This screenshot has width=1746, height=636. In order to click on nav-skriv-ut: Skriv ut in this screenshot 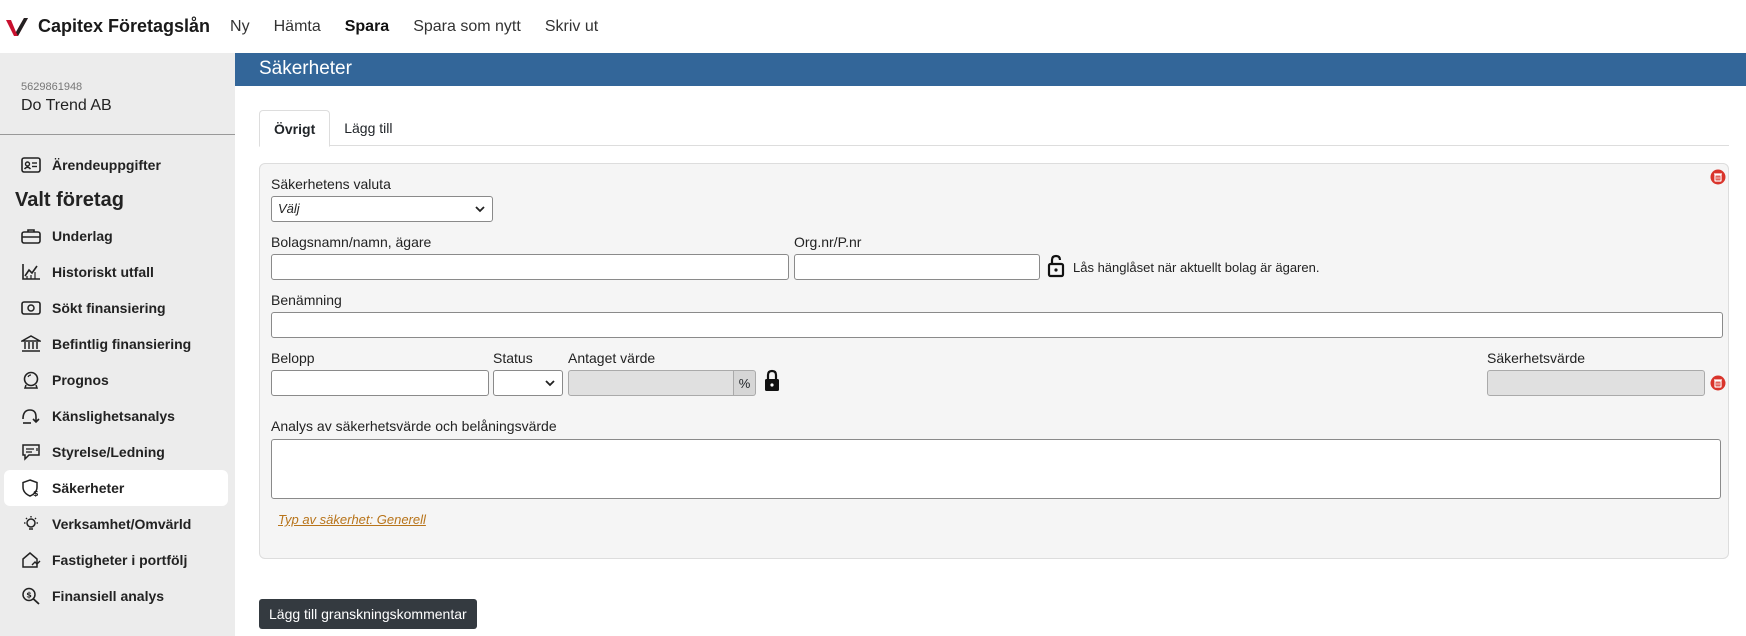, I will do `click(571, 27)`.